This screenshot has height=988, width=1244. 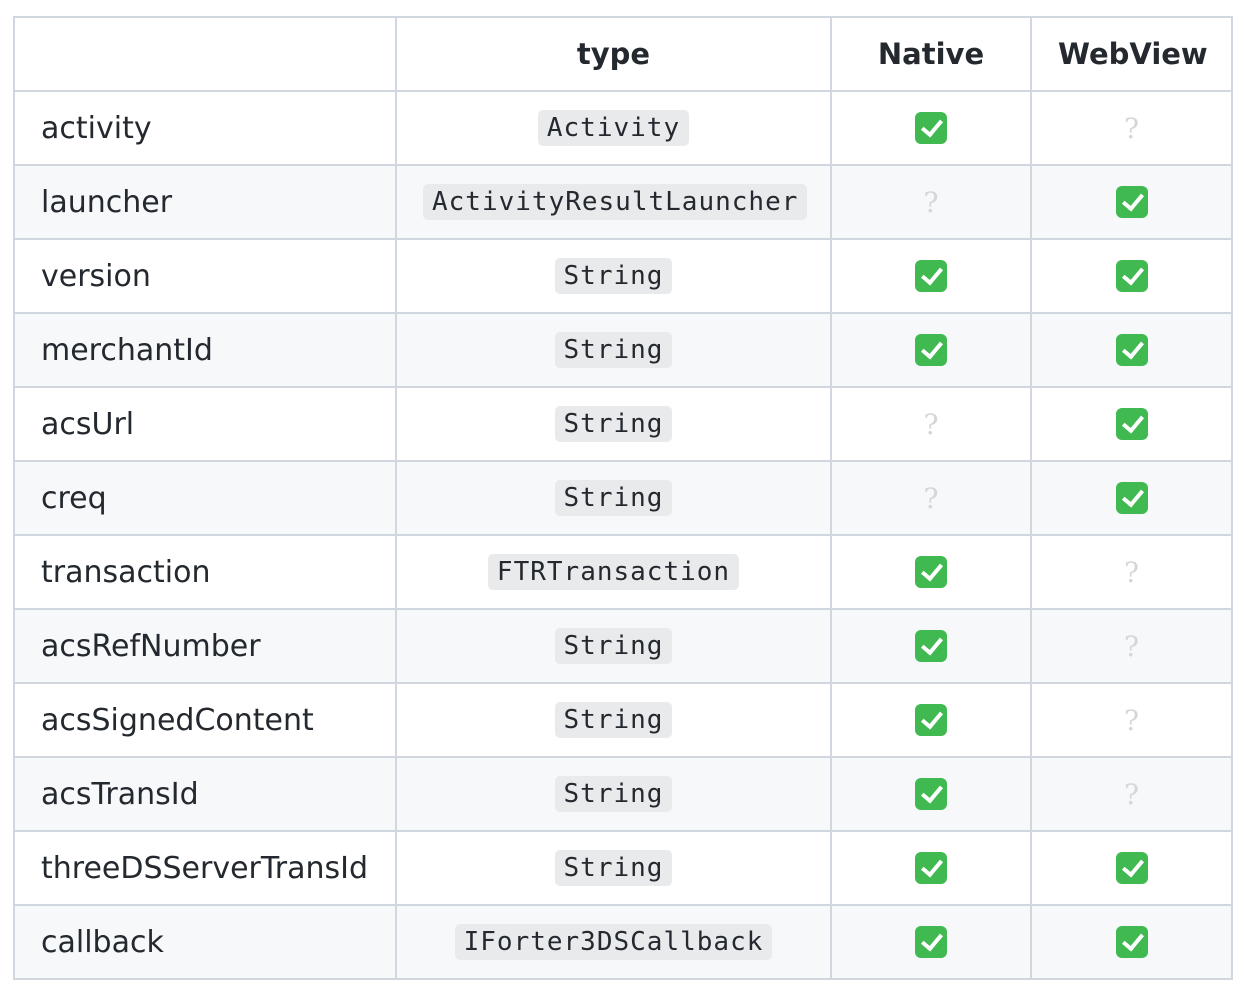 I want to click on table-row: version String, so click(x=623, y=276).